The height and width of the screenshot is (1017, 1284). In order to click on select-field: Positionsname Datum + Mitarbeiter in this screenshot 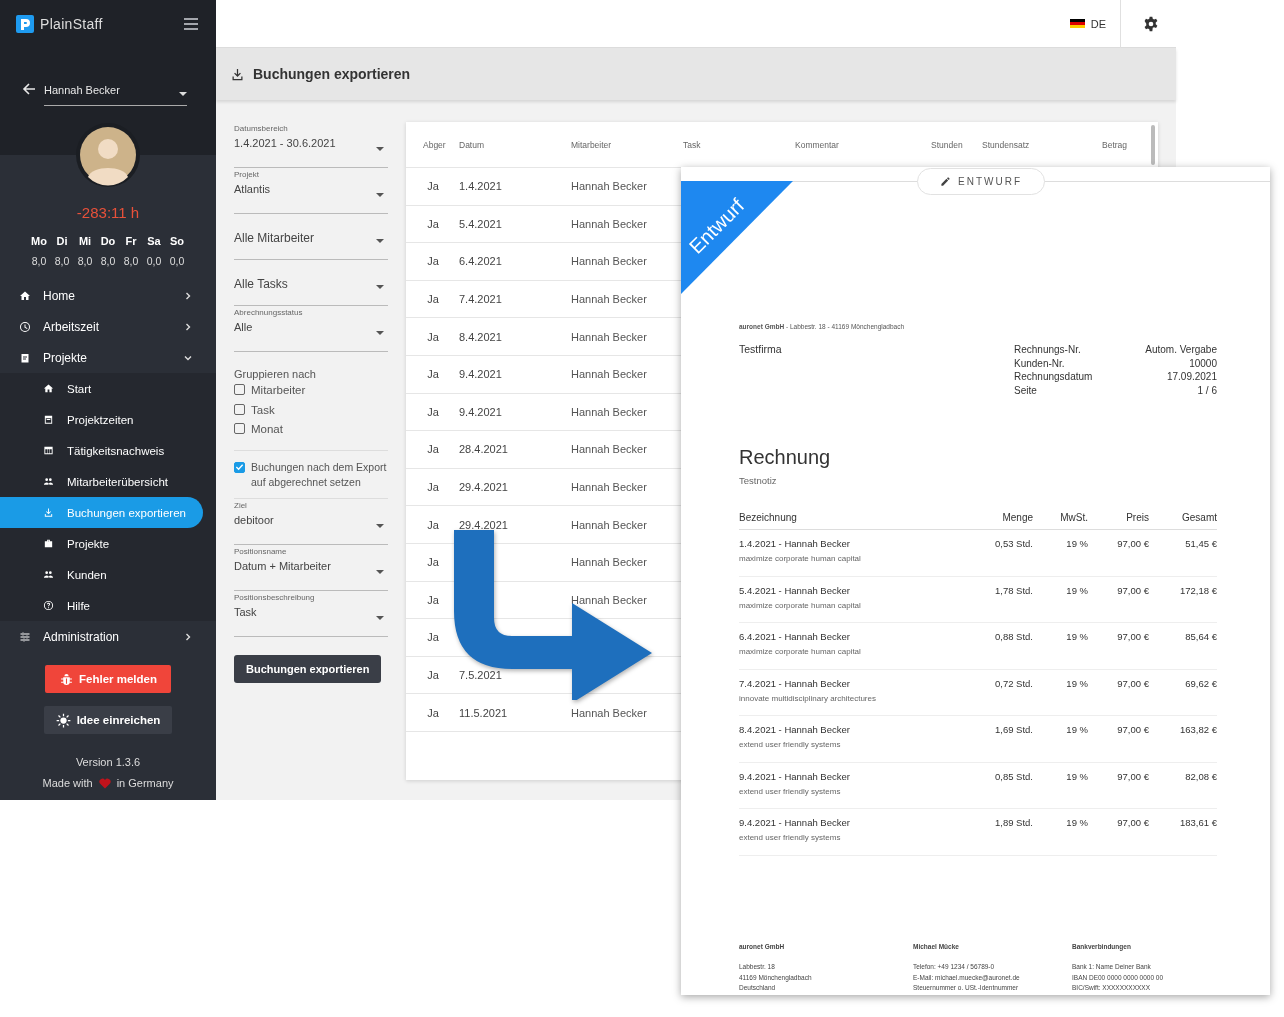, I will do `click(311, 567)`.